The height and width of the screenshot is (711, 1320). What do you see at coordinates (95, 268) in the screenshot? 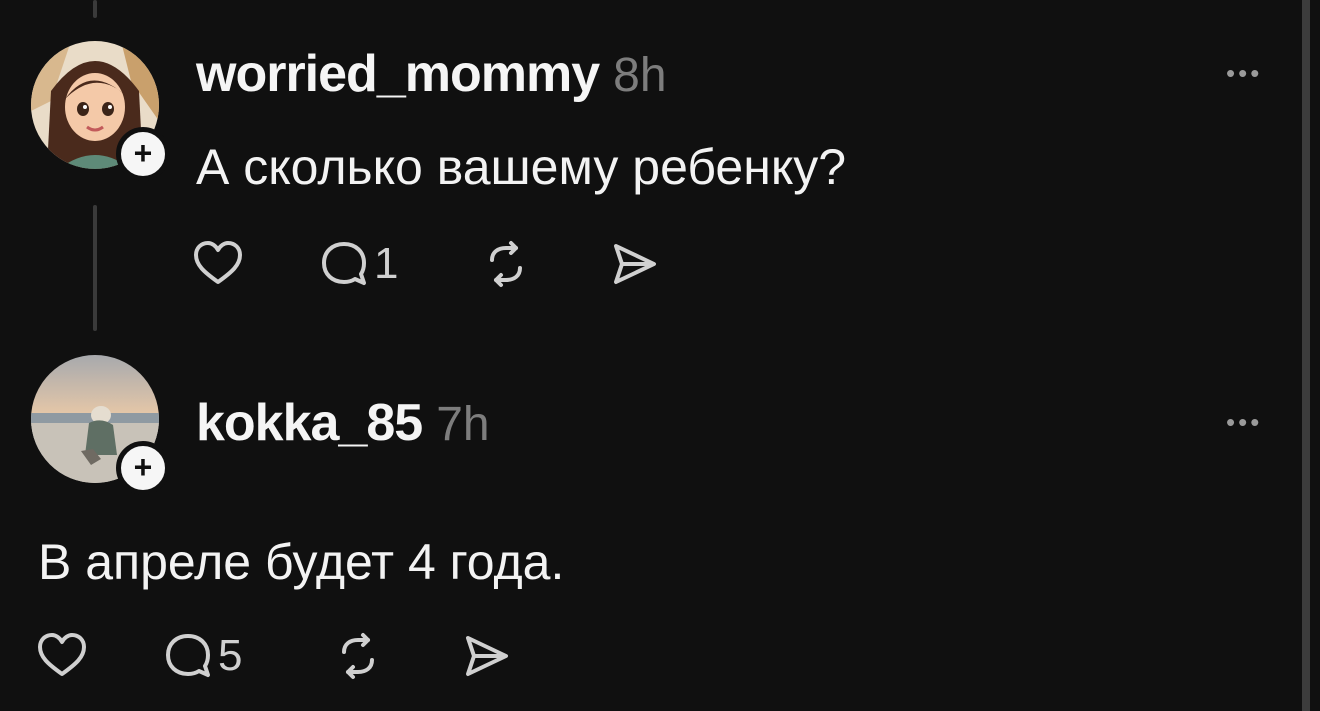
I see `thread-line` at bounding box center [95, 268].